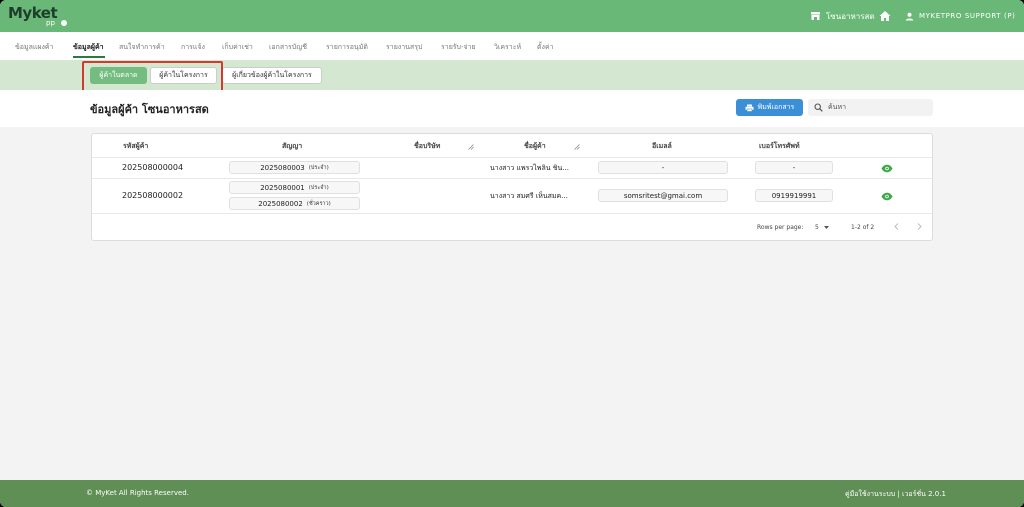 This screenshot has width=1024, height=507. What do you see at coordinates (850, 16) in the screenshot?
I see `store-label: โซนอาหารสด` at bounding box center [850, 16].